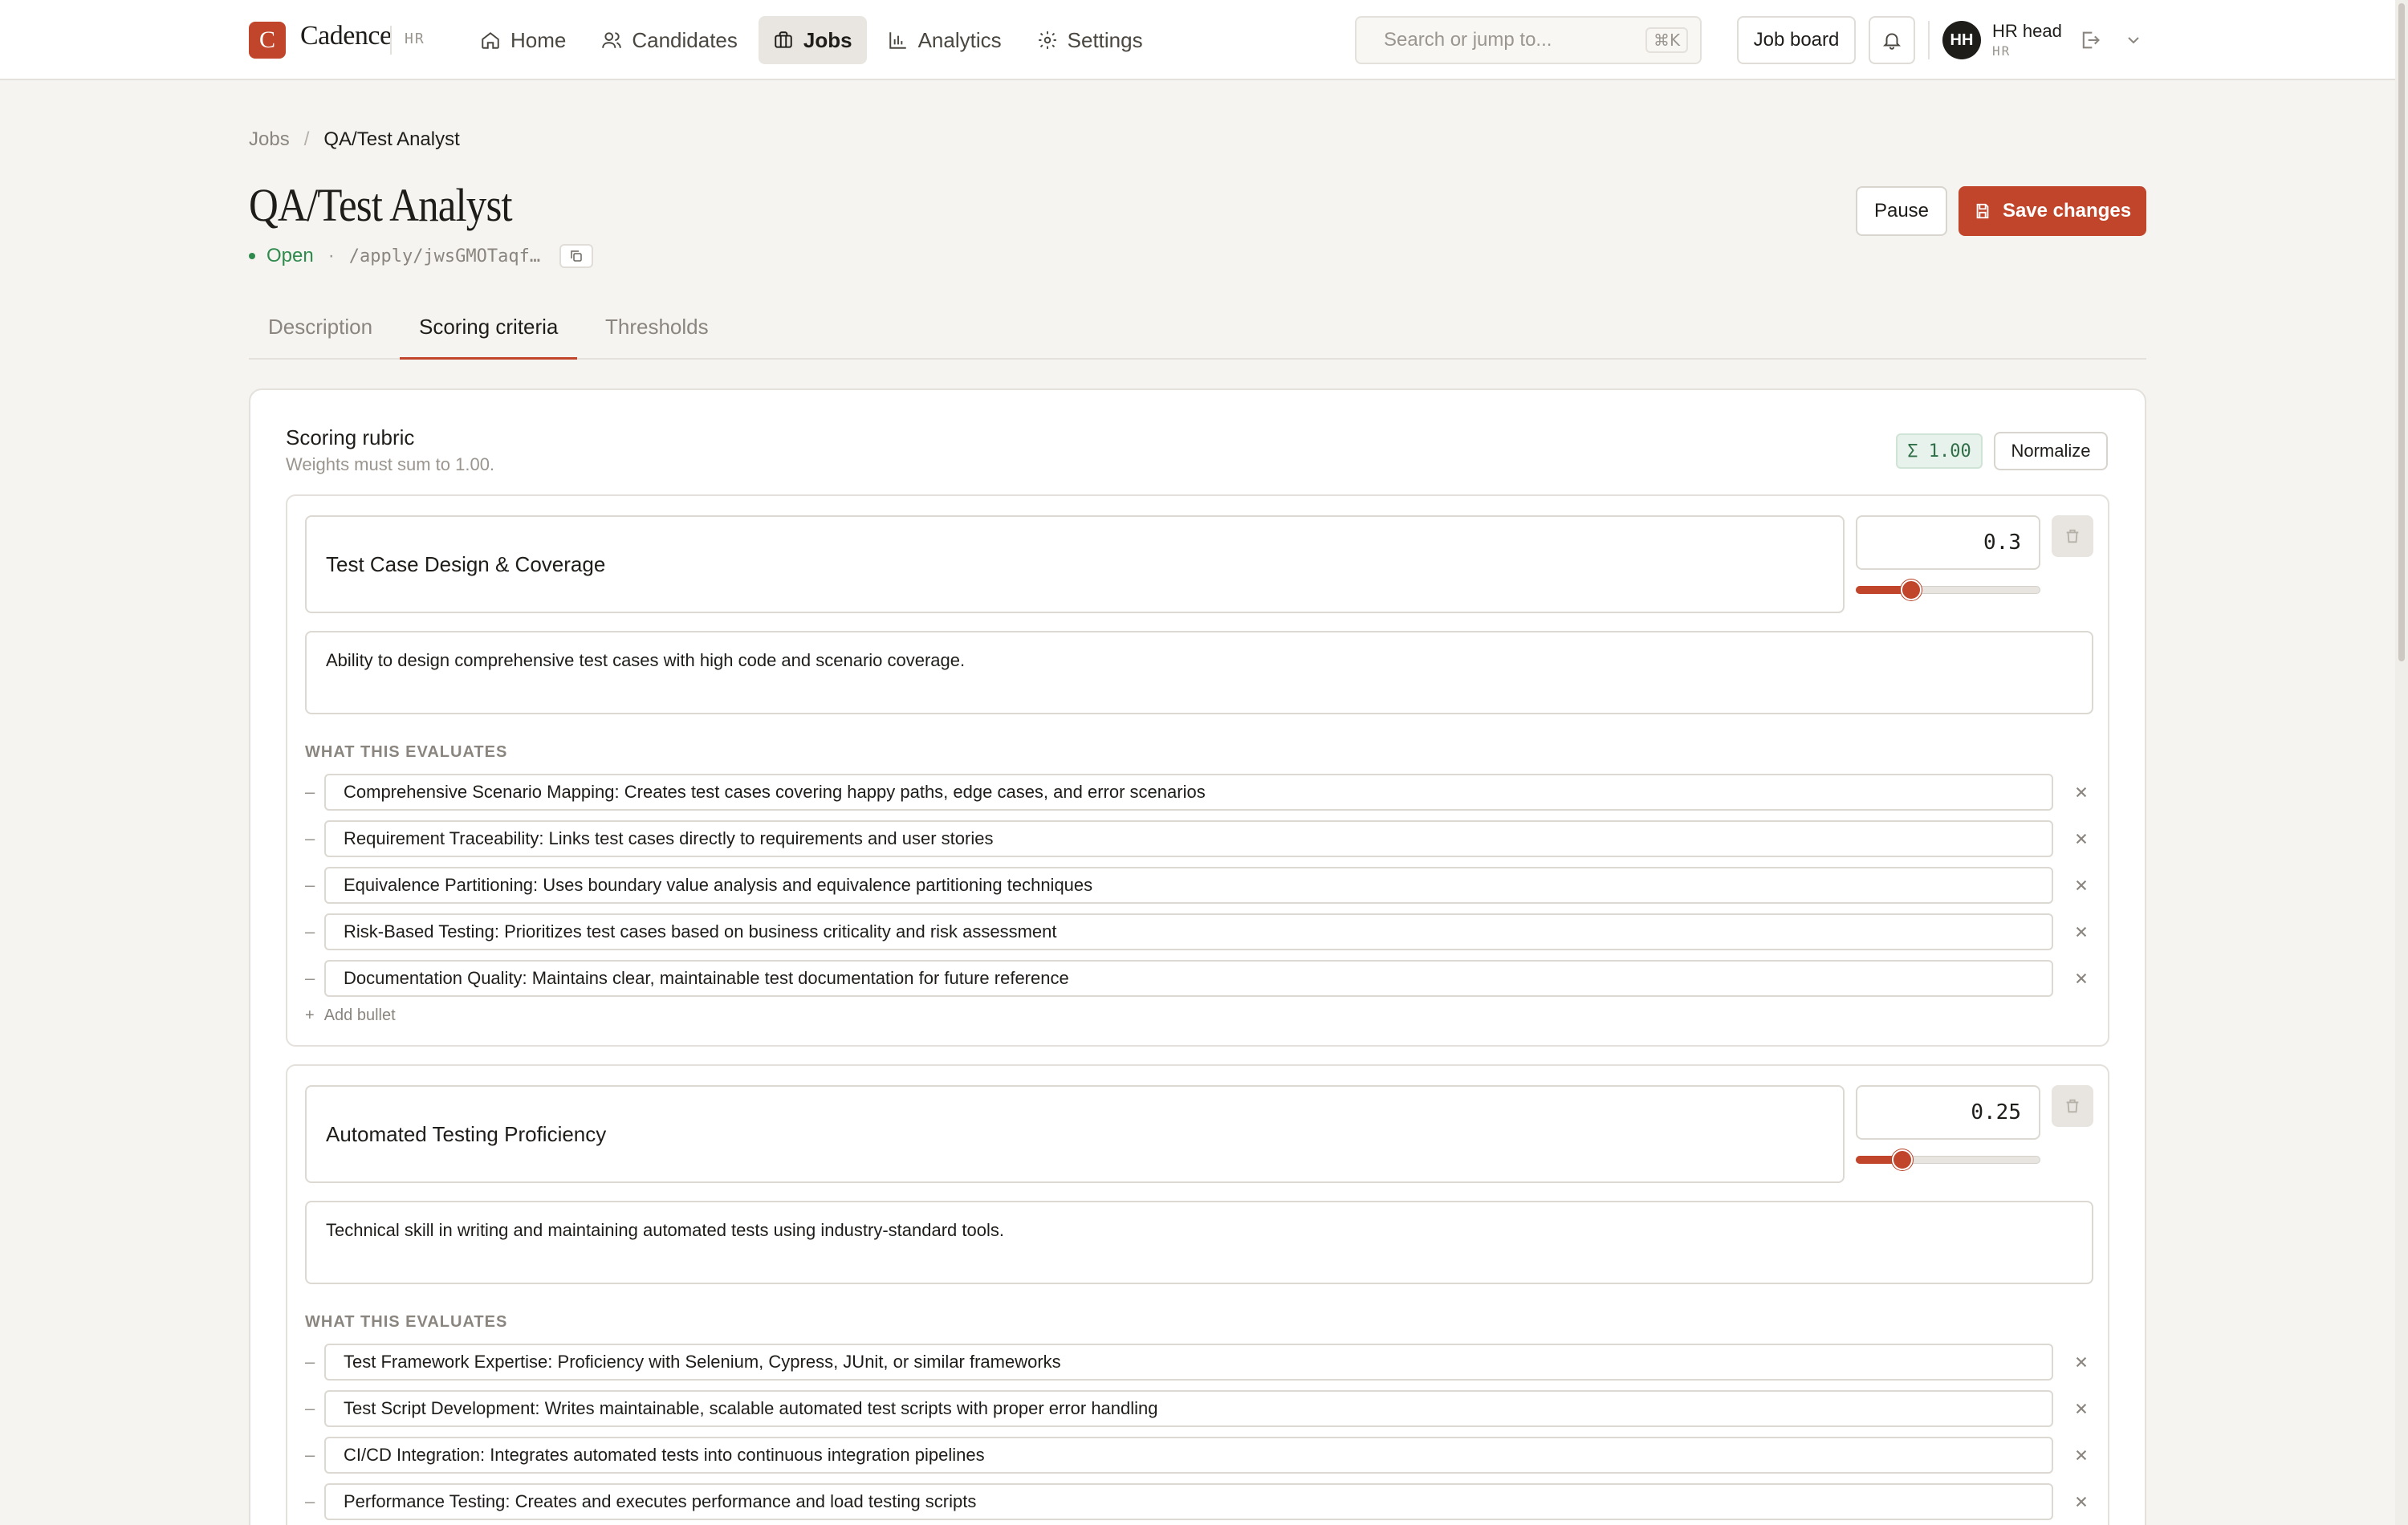 This screenshot has width=2408, height=1525. What do you see at coordinates (1047, 40) in the screenshot?
I see `gear-icon` at bounding box center [1047, 40].